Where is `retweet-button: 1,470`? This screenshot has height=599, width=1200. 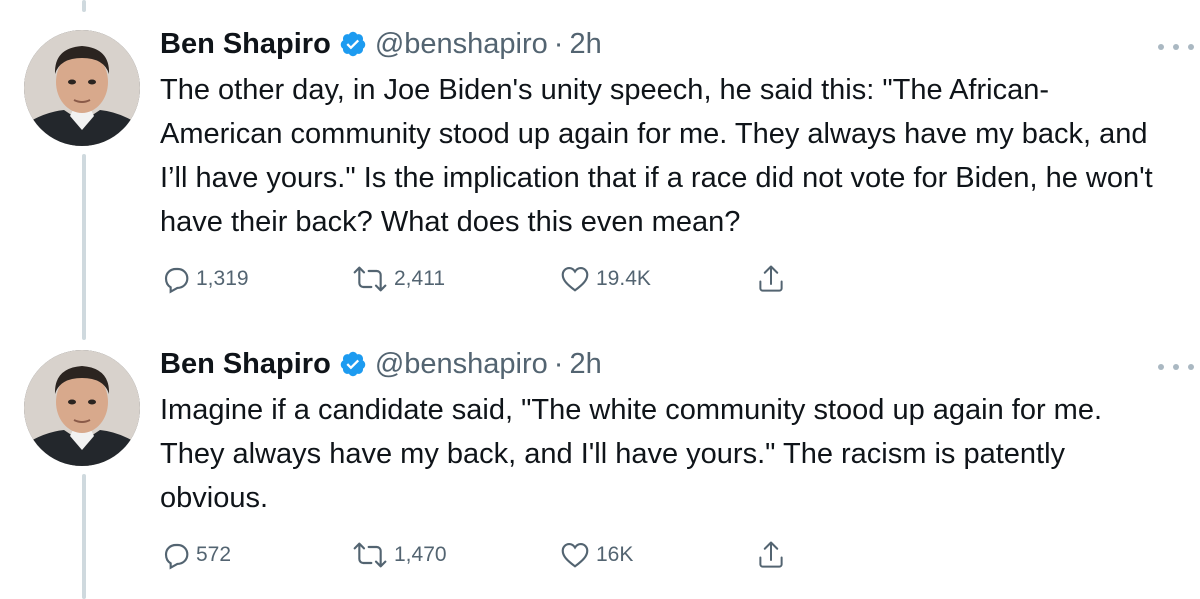 retweet-button: 1,470 is located at coordinates (398, 555).